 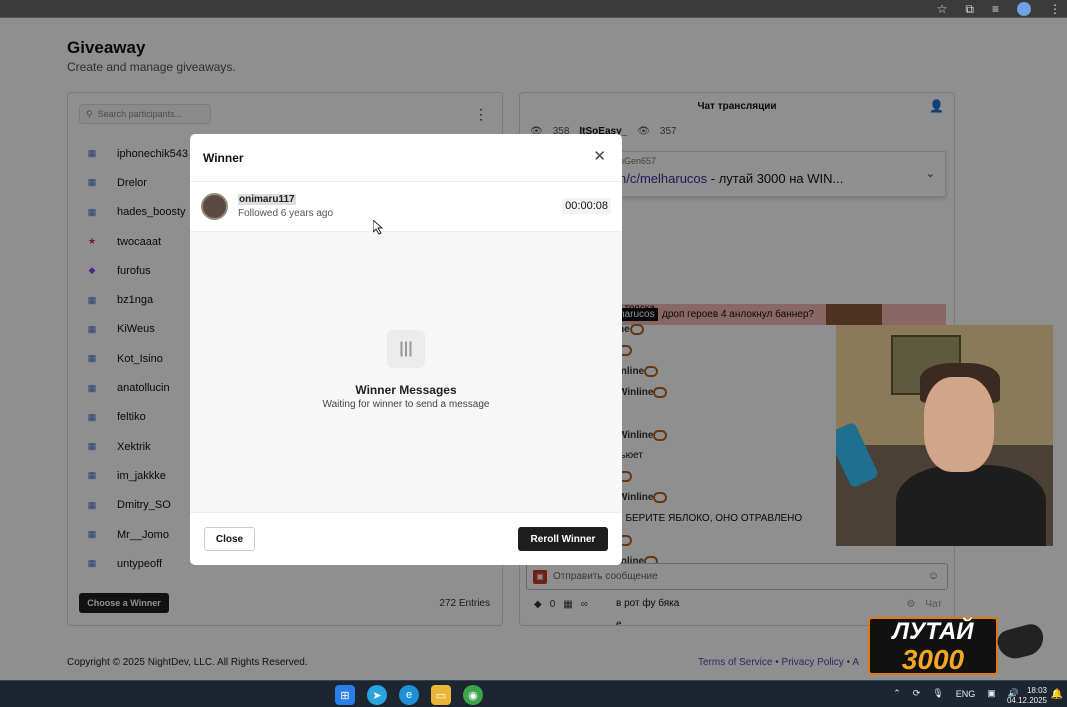 I want to click on close-icon: ✕, so click(x=599, y=157).